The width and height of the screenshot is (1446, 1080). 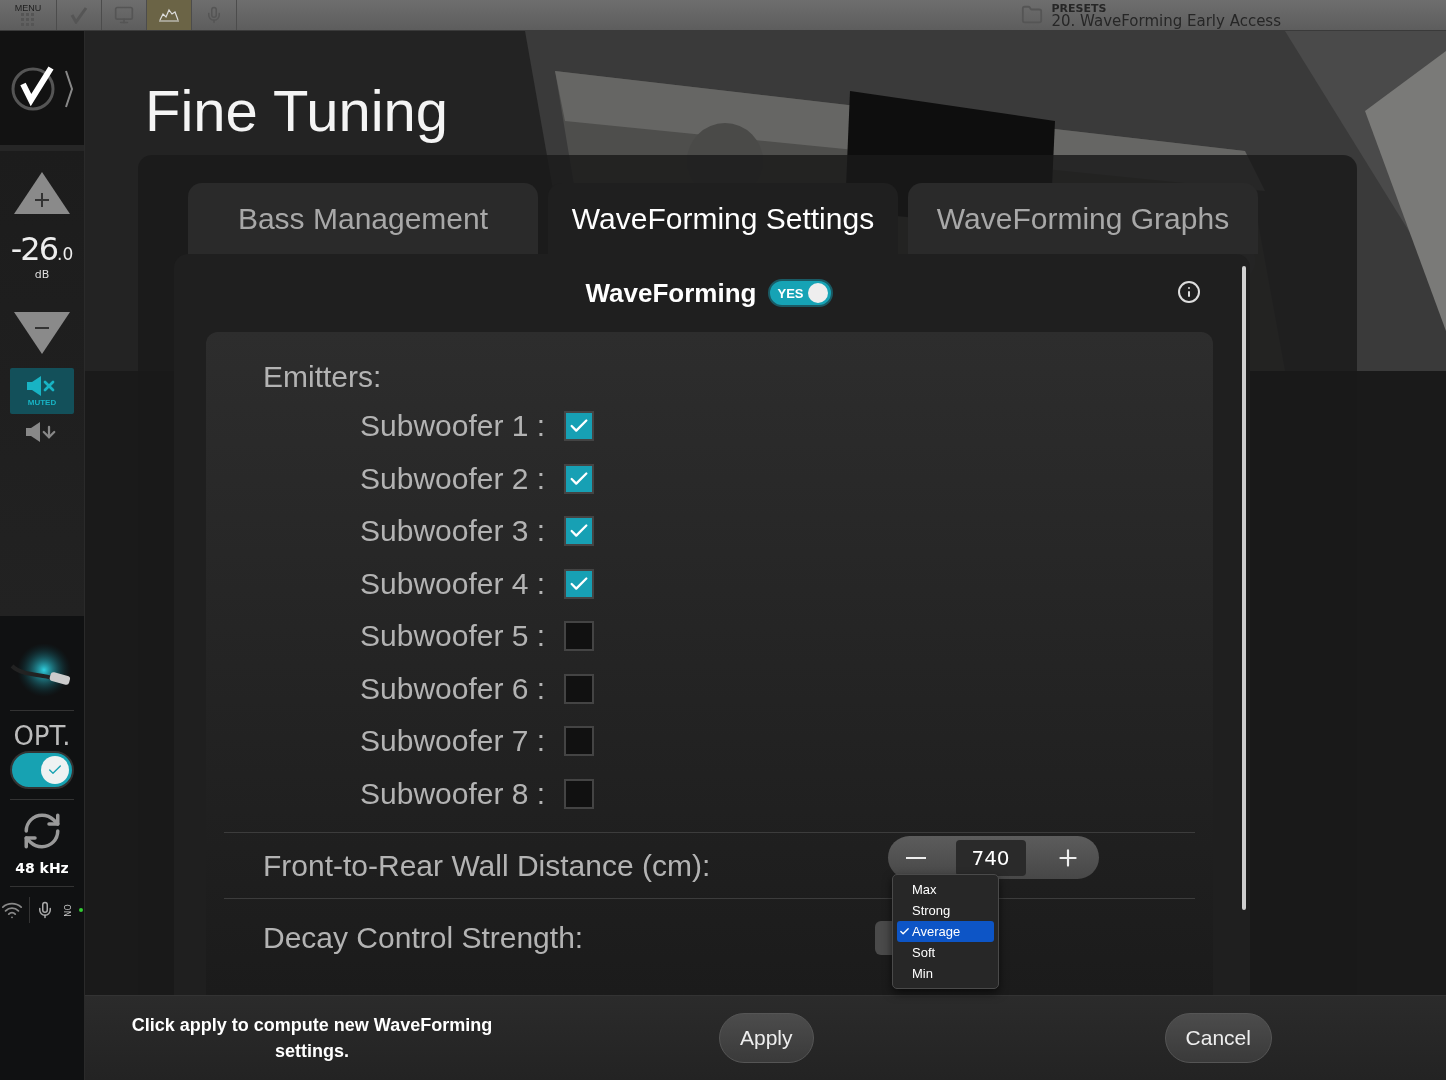 What do you see at coordinates (363, 218) in the screenshot?
I see `tab: Bass Management` at bounding box center [363, 218].